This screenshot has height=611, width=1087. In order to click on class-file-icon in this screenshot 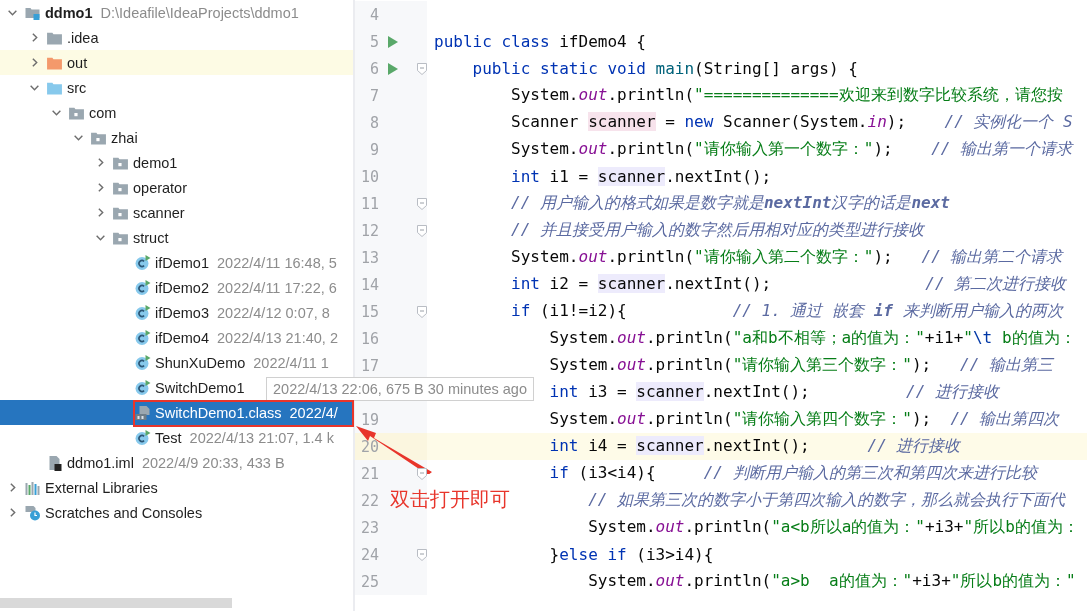, I will do `click(142, 412)`.